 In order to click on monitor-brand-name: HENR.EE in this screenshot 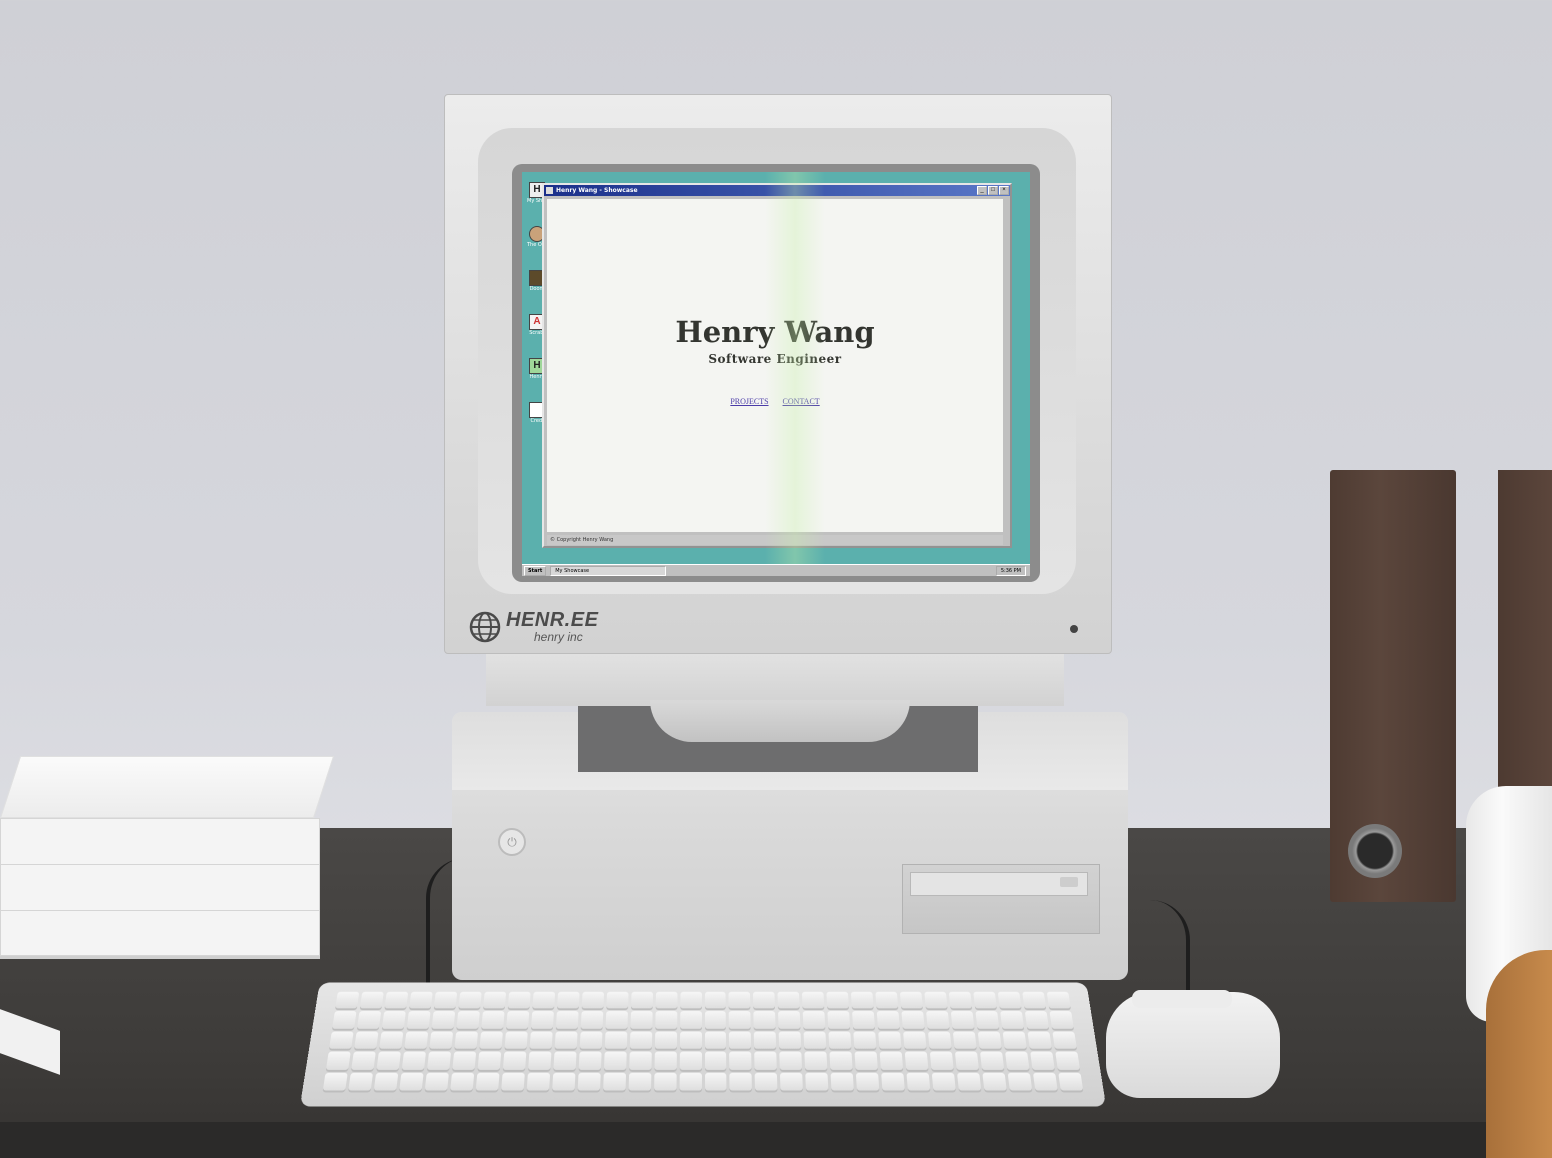, I will do `click(552, 620)`.